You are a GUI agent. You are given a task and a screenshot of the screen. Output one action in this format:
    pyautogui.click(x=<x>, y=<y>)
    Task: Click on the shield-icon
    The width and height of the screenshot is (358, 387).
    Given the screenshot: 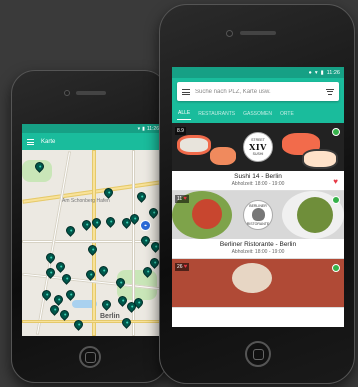 What is the action you would take?
    pyautogui.click(x=258, y=214)
    